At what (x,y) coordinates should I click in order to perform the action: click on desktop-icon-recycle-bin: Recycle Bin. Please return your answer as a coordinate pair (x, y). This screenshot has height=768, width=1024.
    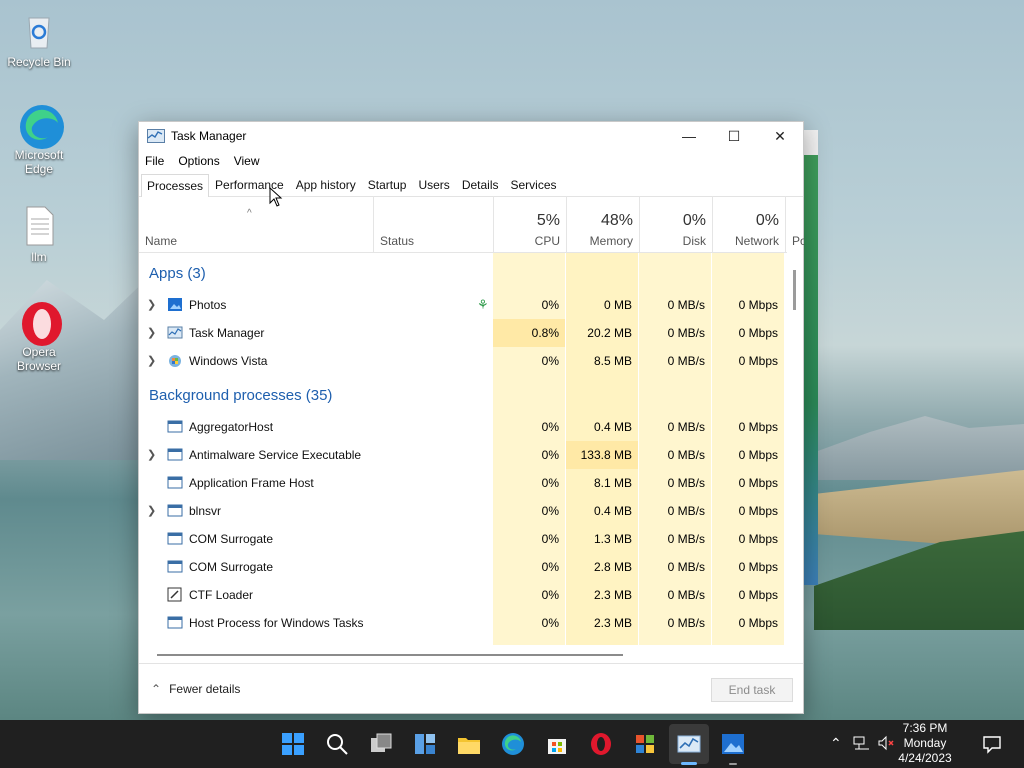
    Looking at the image, I should click on (39, 39).